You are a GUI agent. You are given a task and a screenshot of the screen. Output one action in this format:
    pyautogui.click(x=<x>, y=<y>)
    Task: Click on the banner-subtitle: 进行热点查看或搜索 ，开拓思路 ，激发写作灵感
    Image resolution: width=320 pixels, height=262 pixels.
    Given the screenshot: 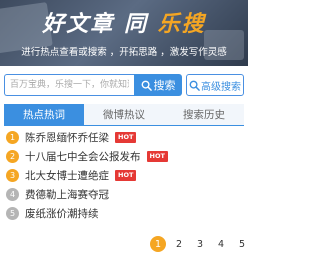 What is the action you would take?
    pyautogui.click(x=124, y=52)
    